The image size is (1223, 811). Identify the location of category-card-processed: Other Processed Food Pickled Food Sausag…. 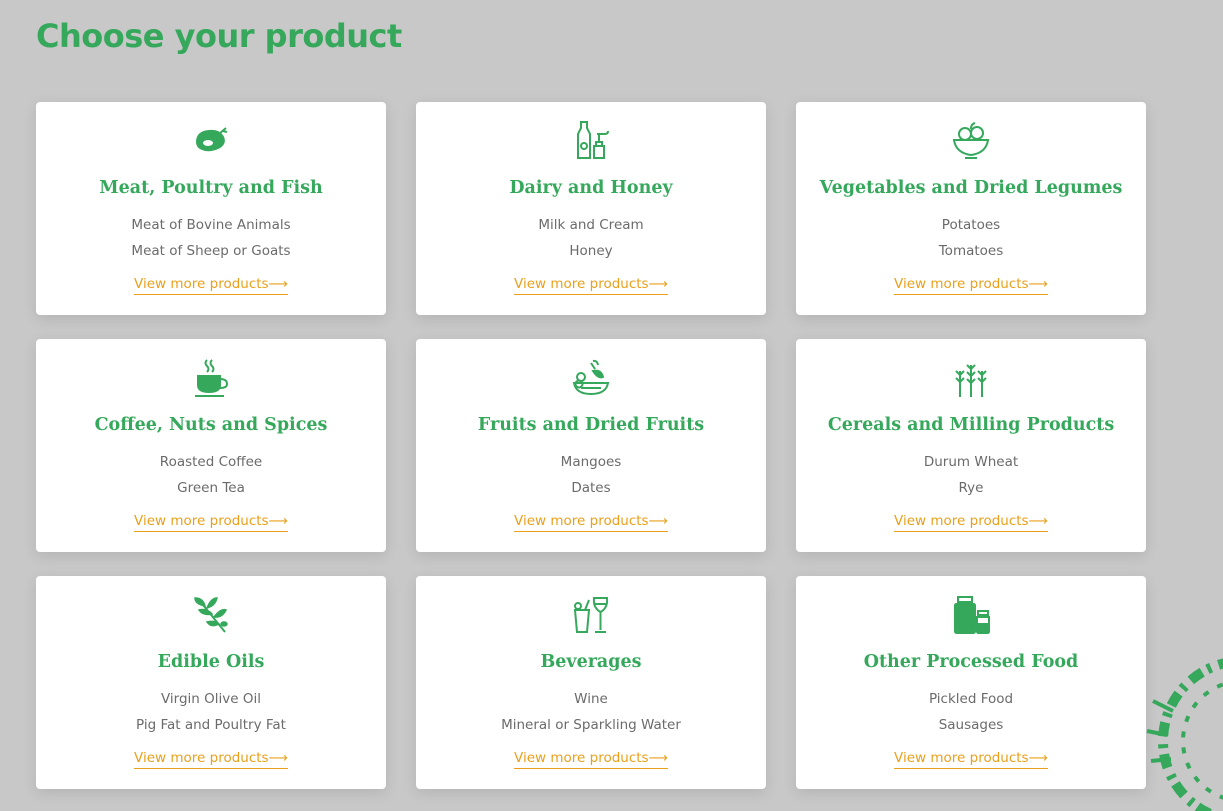
(971, 682).